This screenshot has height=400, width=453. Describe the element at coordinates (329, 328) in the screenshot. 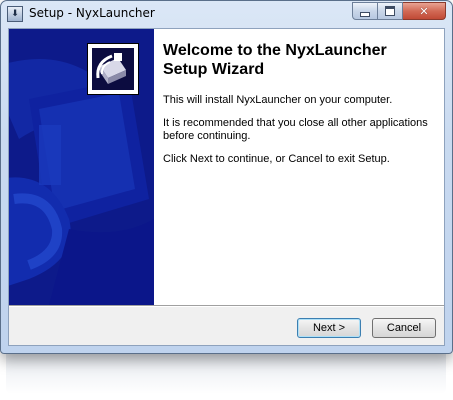

I see `next-button: Next >` at that location.